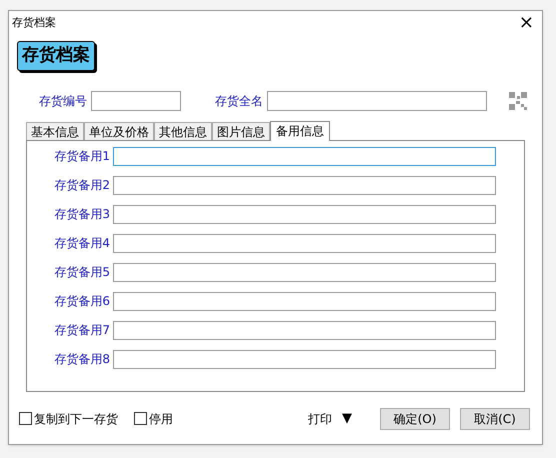  Describe the element at coordinates (82, 214) in the screenshot. I see `field-label: 存货备用3` at that location.